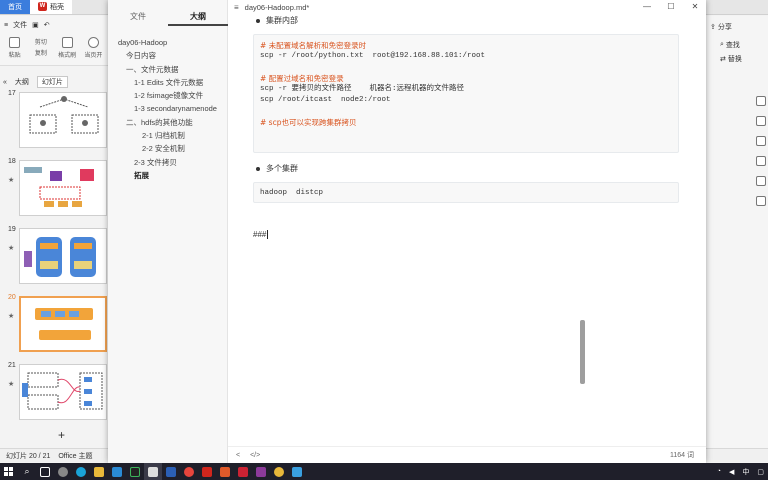 Image resolution: width=768 pixels, height=480 pixels. I want to click on app3-icon, so click(261, 471).